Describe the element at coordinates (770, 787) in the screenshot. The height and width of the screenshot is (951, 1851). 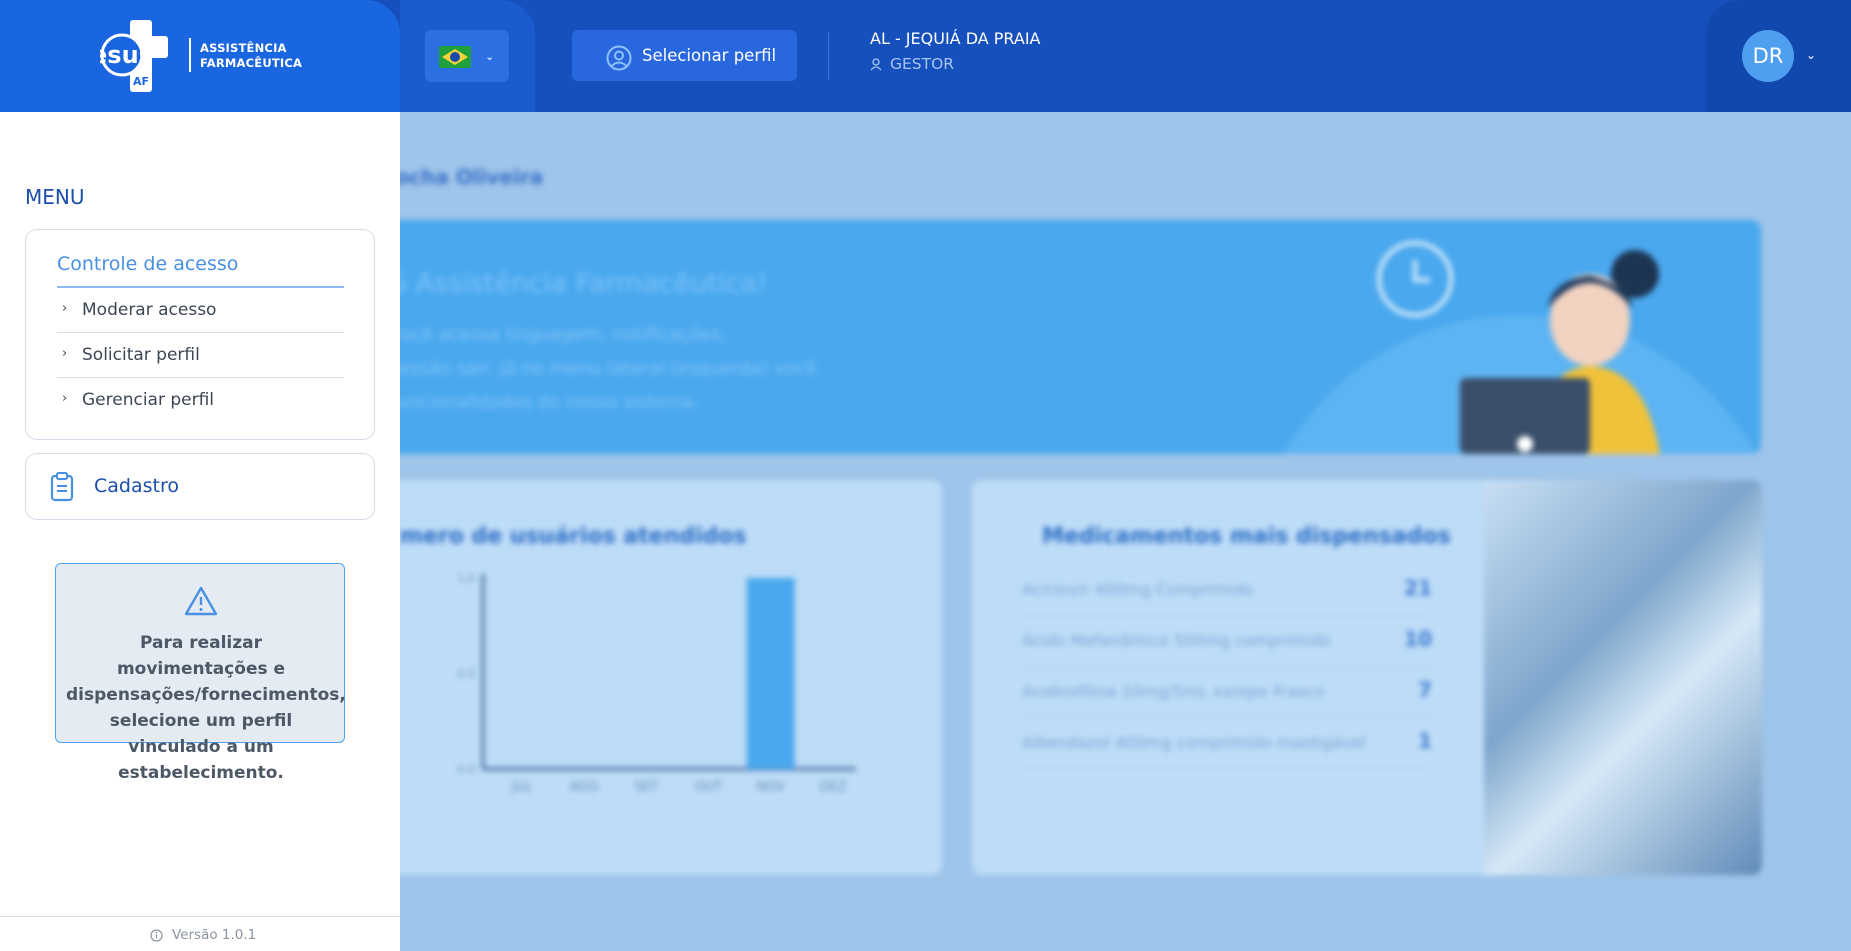
I see `x-tick-label: NOV` at that location.